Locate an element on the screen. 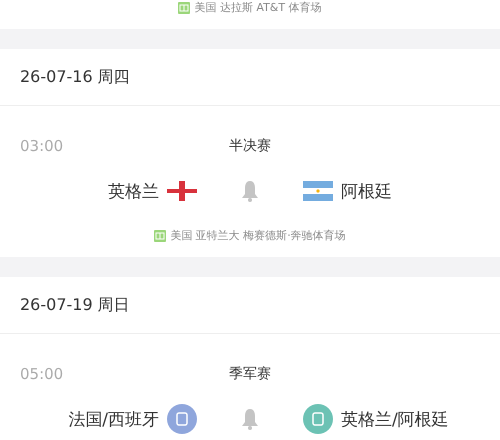  team-name: 法国/西班牙 is located at coordinates (113, 419).